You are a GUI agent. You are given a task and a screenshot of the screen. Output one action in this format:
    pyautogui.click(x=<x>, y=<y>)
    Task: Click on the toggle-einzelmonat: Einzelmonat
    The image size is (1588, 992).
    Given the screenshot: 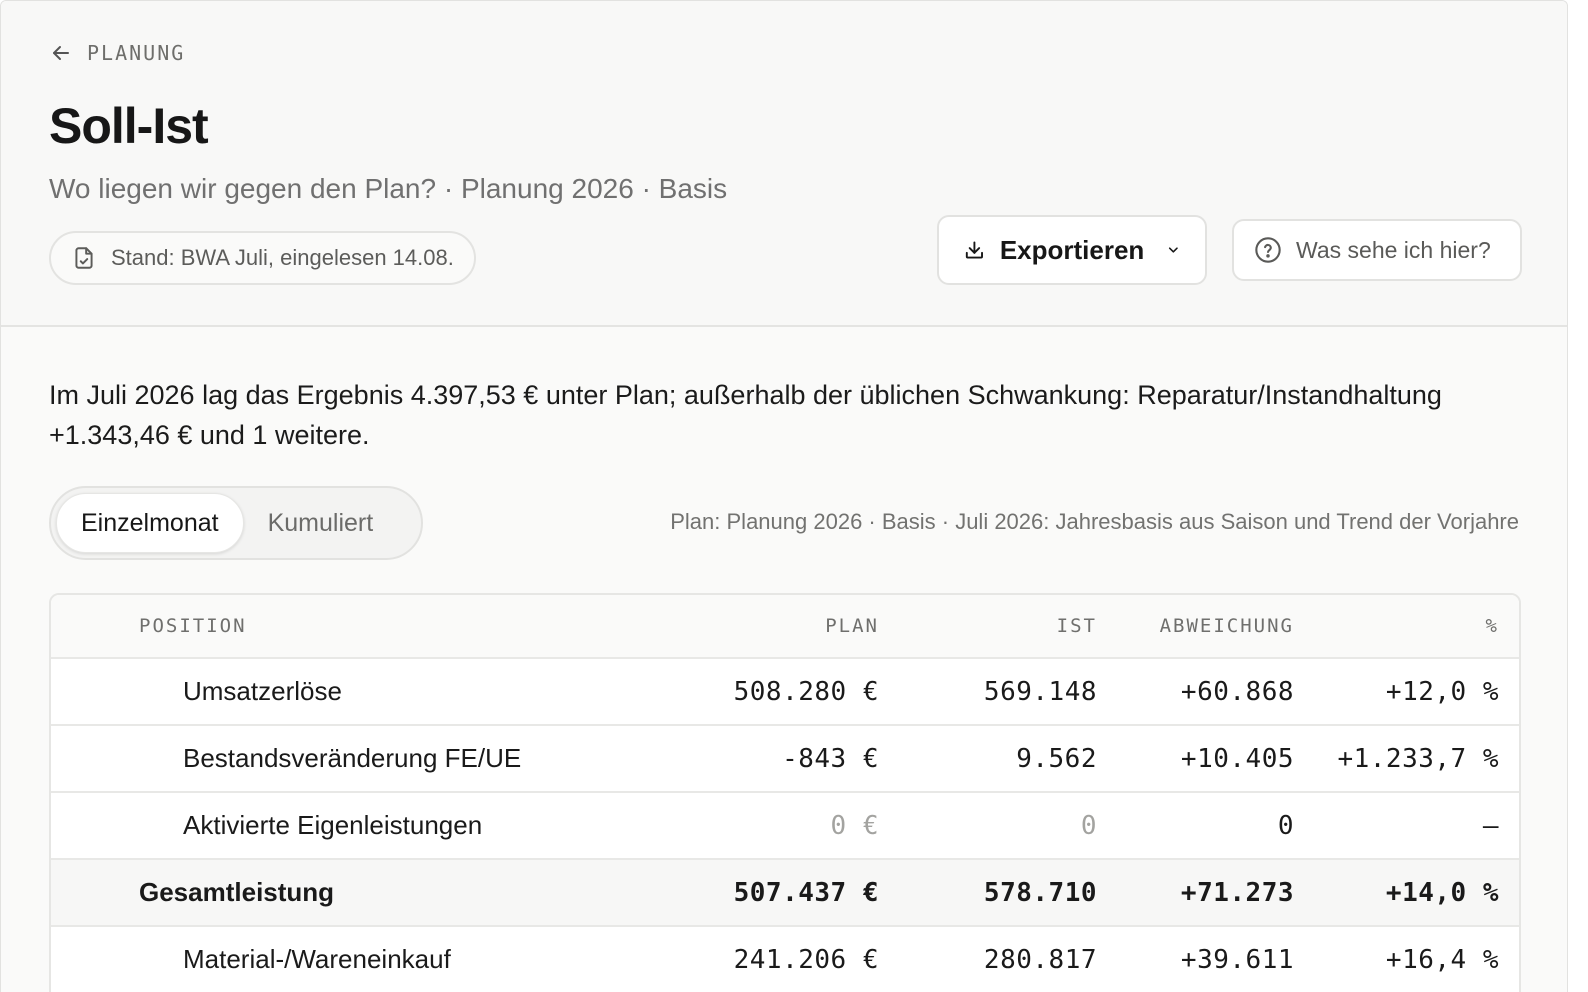 What is the action you would take?
    pyautogui.click(x=150, y=523)
    